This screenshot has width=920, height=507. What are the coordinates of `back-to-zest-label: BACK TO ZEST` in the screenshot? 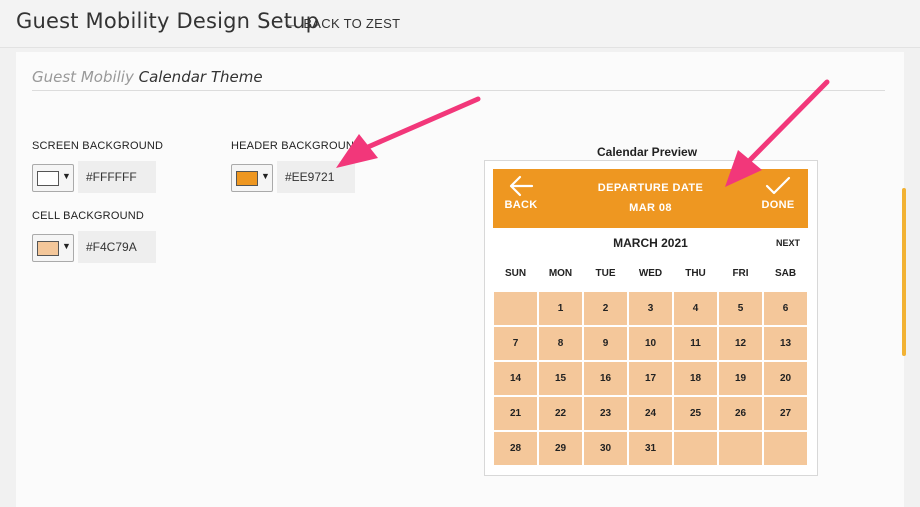 It's located at (352, 23).